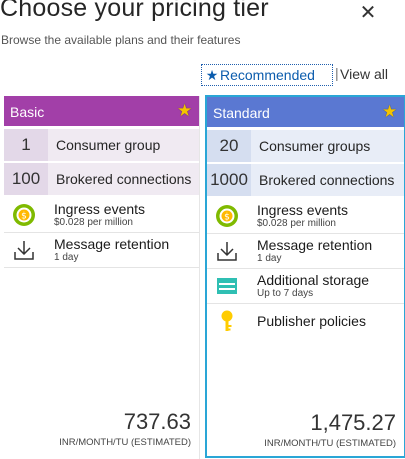 The width and height of the screenshot is (405, 459). I want to click on consumer-groups-count: 1, so click(26, 145).